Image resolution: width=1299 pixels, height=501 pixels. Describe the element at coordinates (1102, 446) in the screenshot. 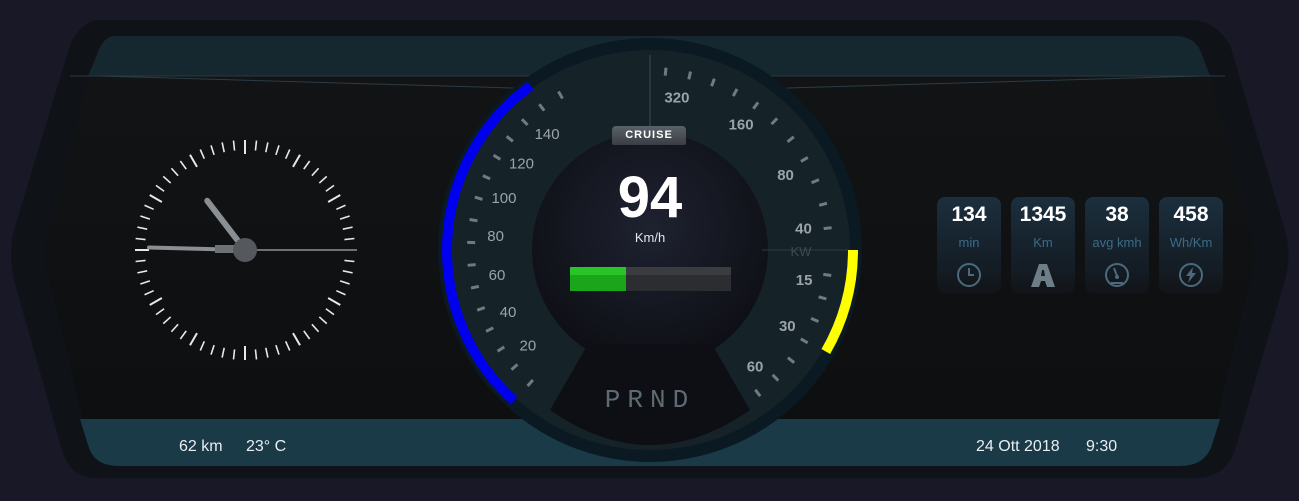

I see `time-readout: 9:30` at that location.